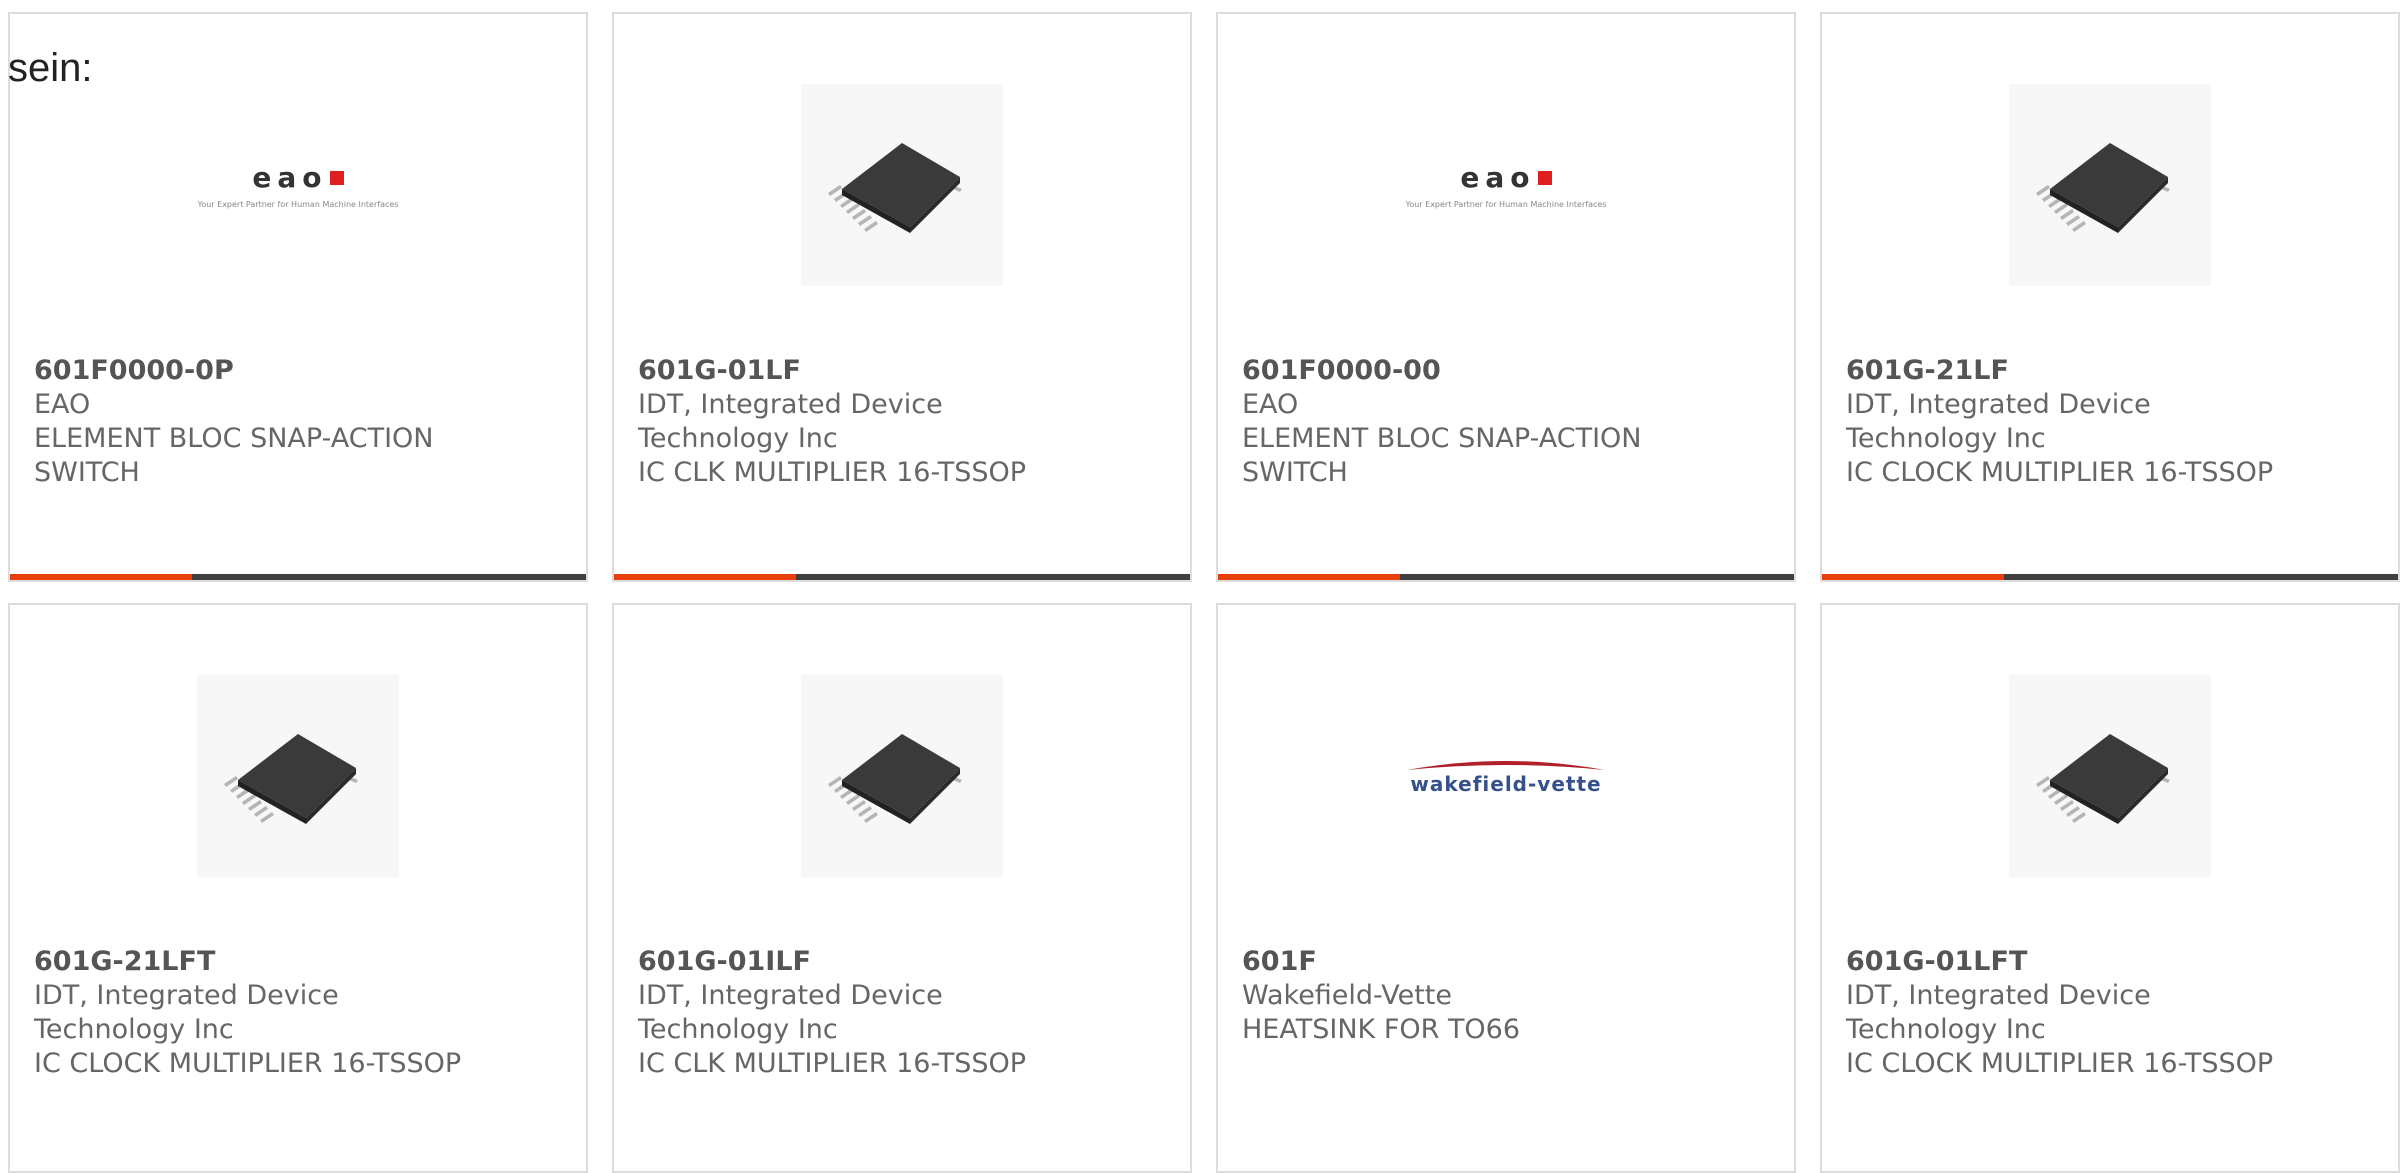  Describe the element at coordinates (1347, 995) in the screenshot. I see `manufacturer: Wakefield-Vette` at that location.